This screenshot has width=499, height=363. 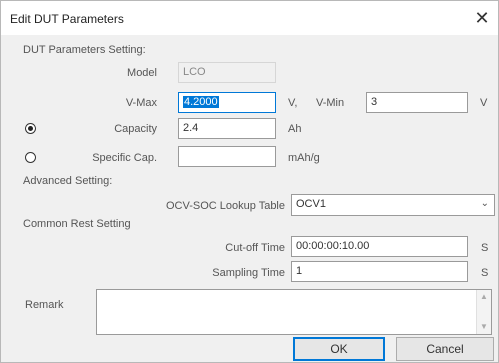 I want to click on capacity-label: Capacity, so click(x=135, y=129).